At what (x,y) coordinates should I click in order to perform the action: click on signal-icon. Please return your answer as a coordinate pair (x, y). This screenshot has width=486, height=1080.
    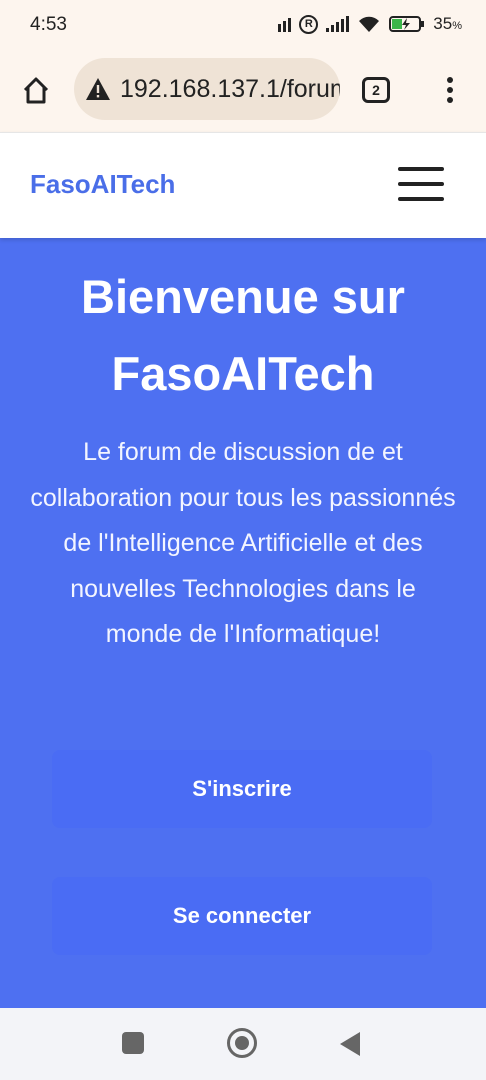
    Looking at the image, I should click on (338, 24).